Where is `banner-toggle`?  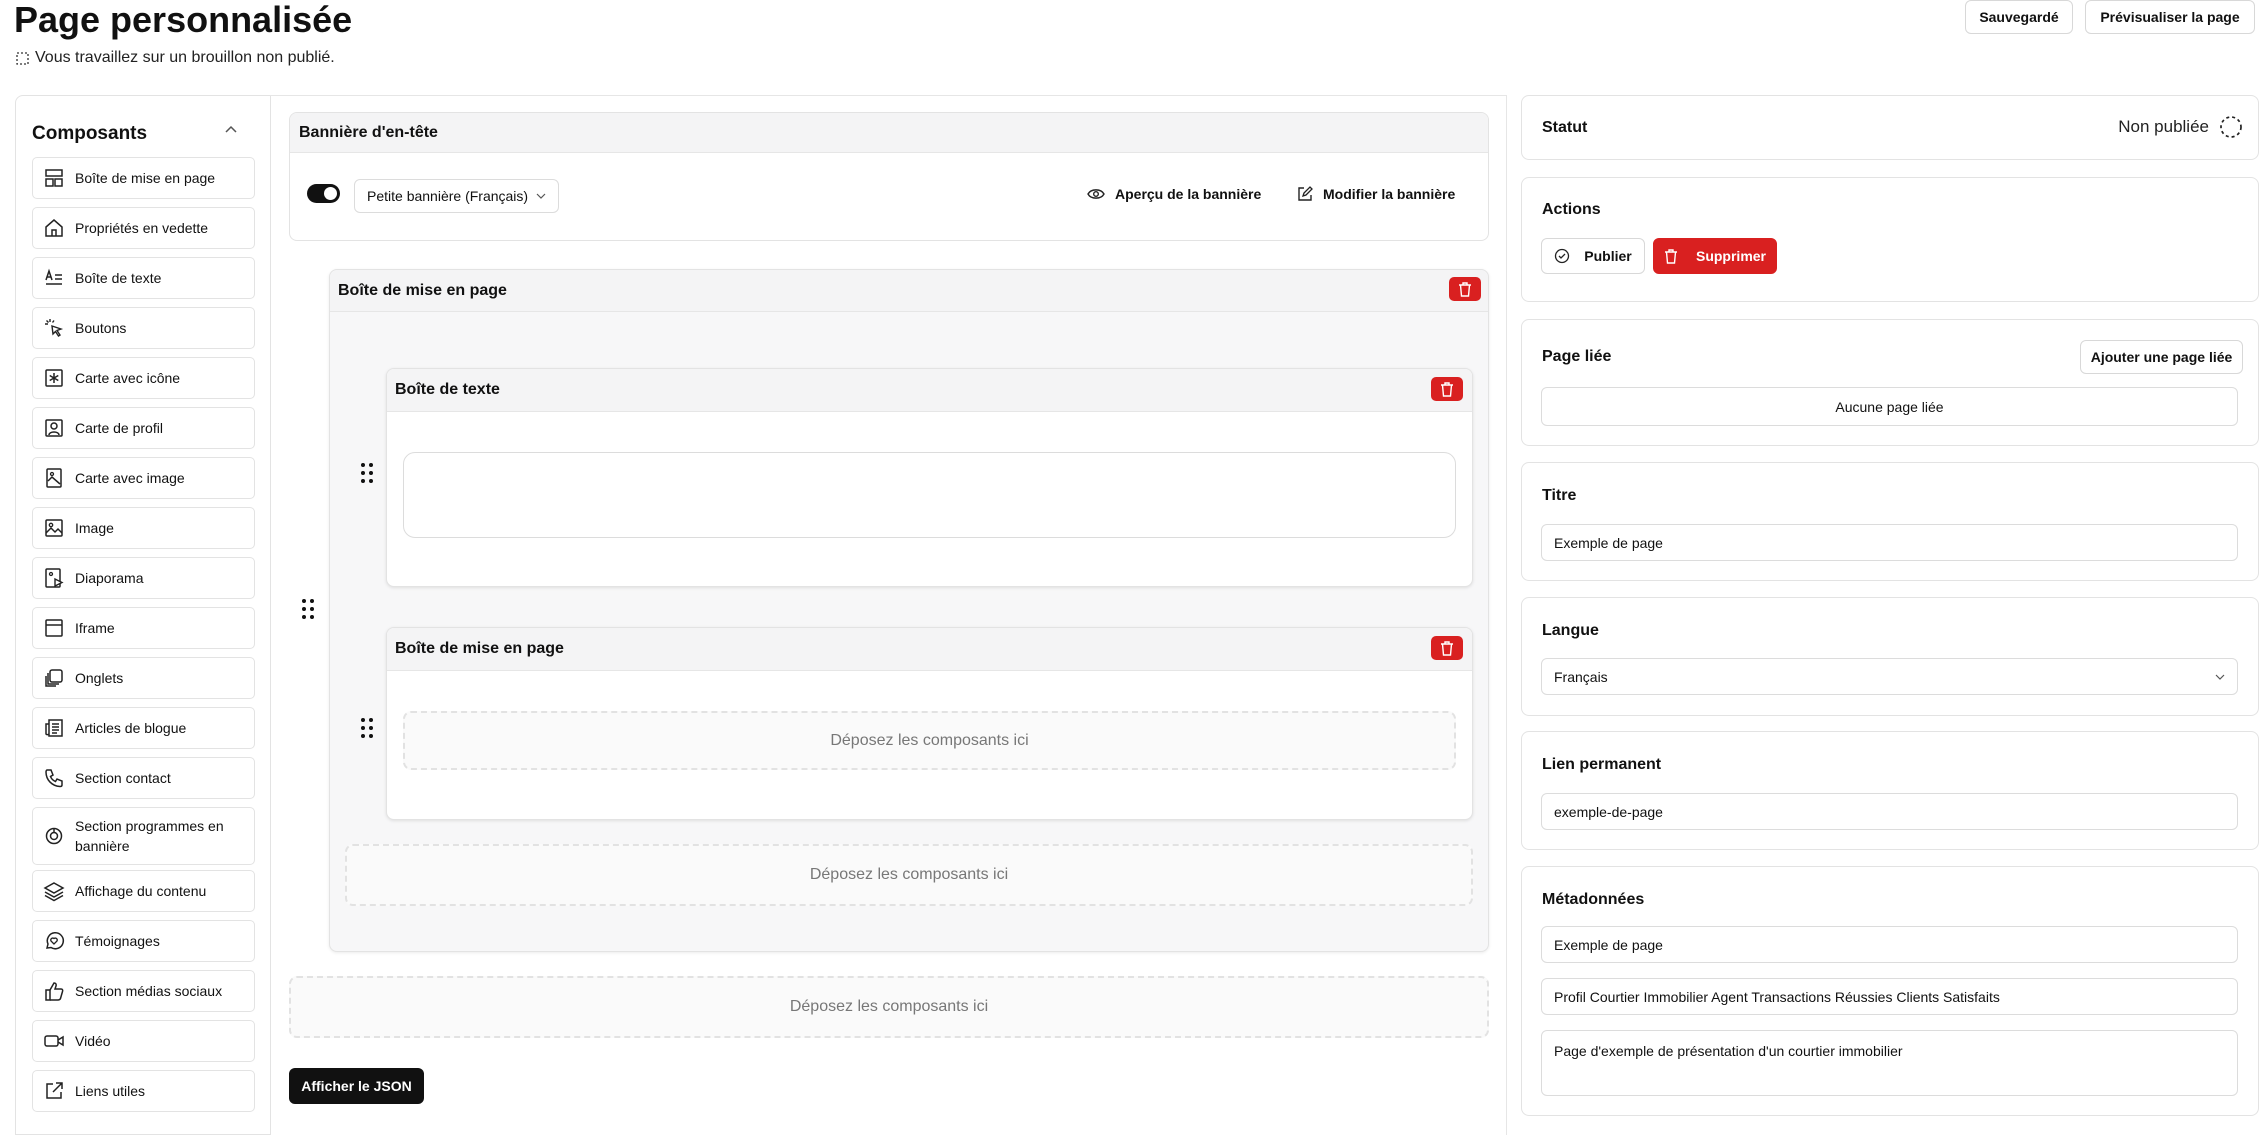
banner-toggle is located at coordinates (323, 193).